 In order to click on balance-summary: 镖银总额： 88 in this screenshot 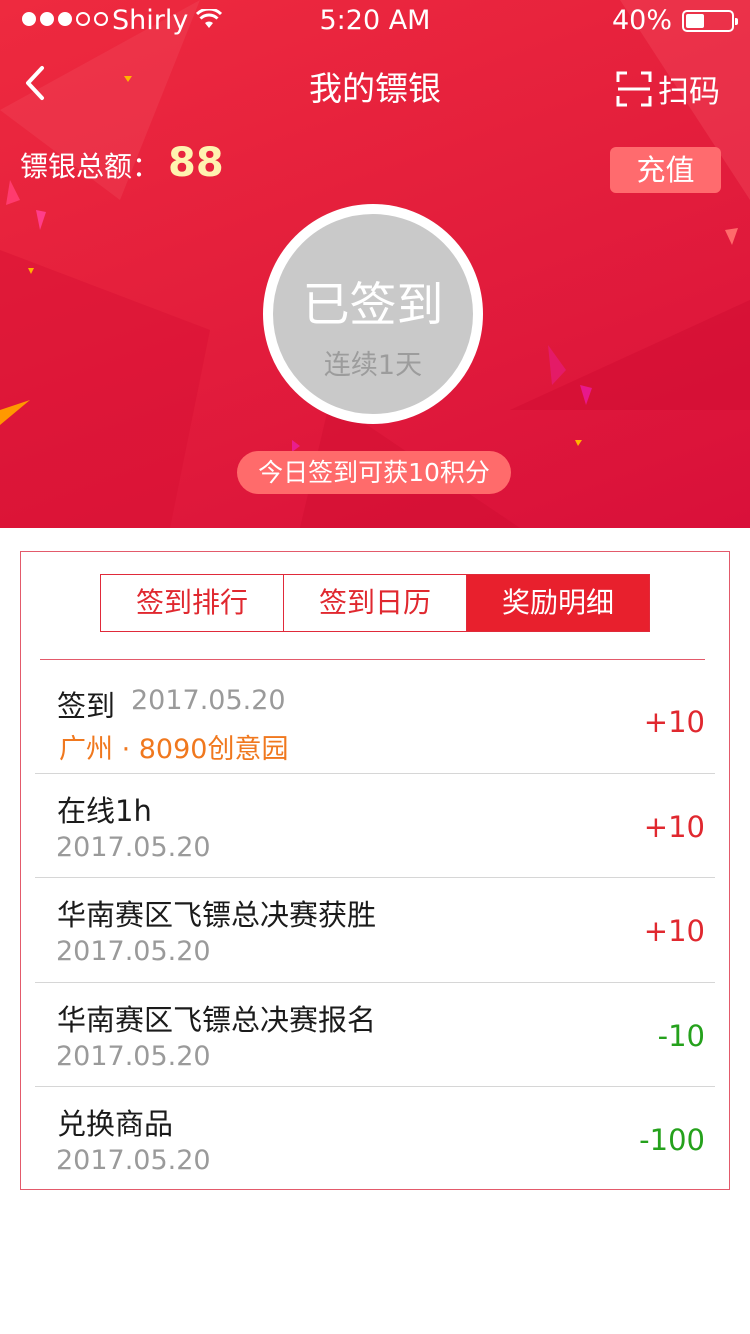, I will do `click(122, 163)`.